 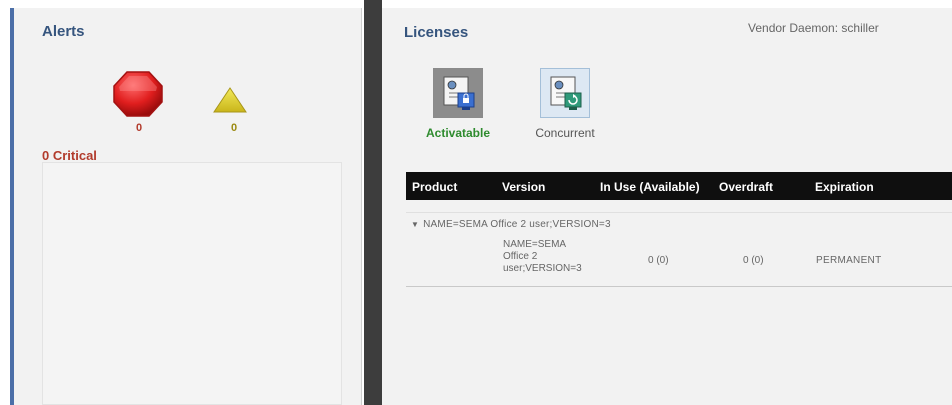 I want to click on alerts-title: Alerts, so click(x=63, y=31).